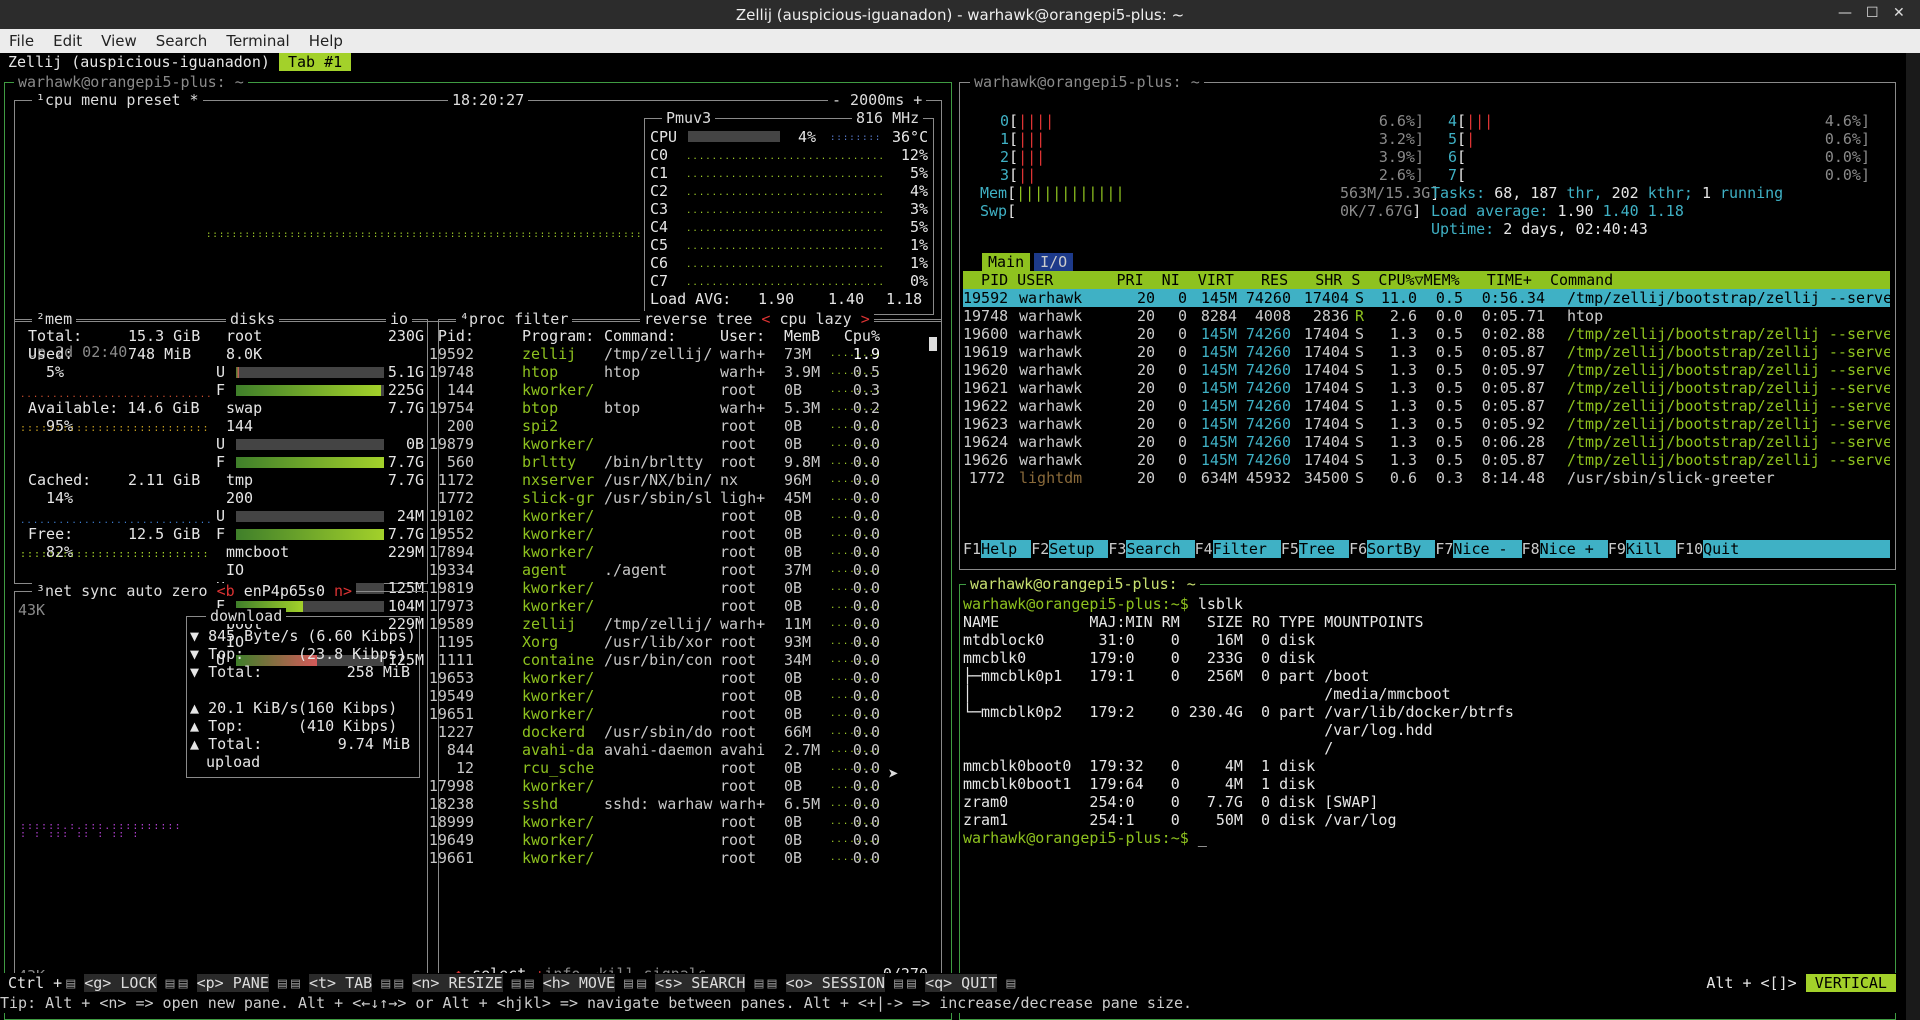  I want to click on proc-col-header: Cpu%, so click(860, 336).